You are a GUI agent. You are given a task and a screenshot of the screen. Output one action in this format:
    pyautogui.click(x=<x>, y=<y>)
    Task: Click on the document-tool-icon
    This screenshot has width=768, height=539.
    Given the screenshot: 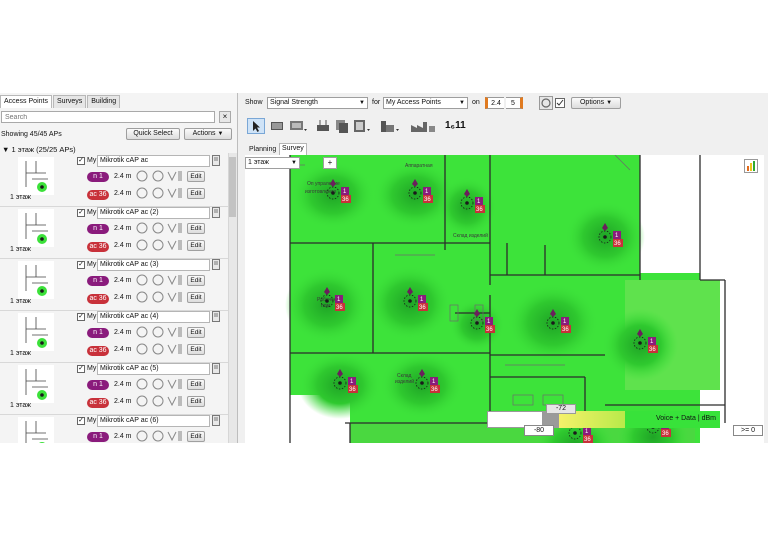 What is the action you would take?
    pyautogui.click(x=362, y=126)
    